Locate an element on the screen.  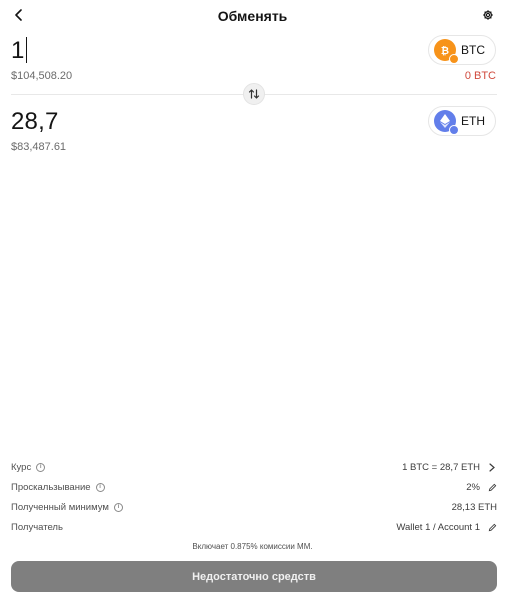
from-balance: 0 BTC is located at coordinates (480, 76).